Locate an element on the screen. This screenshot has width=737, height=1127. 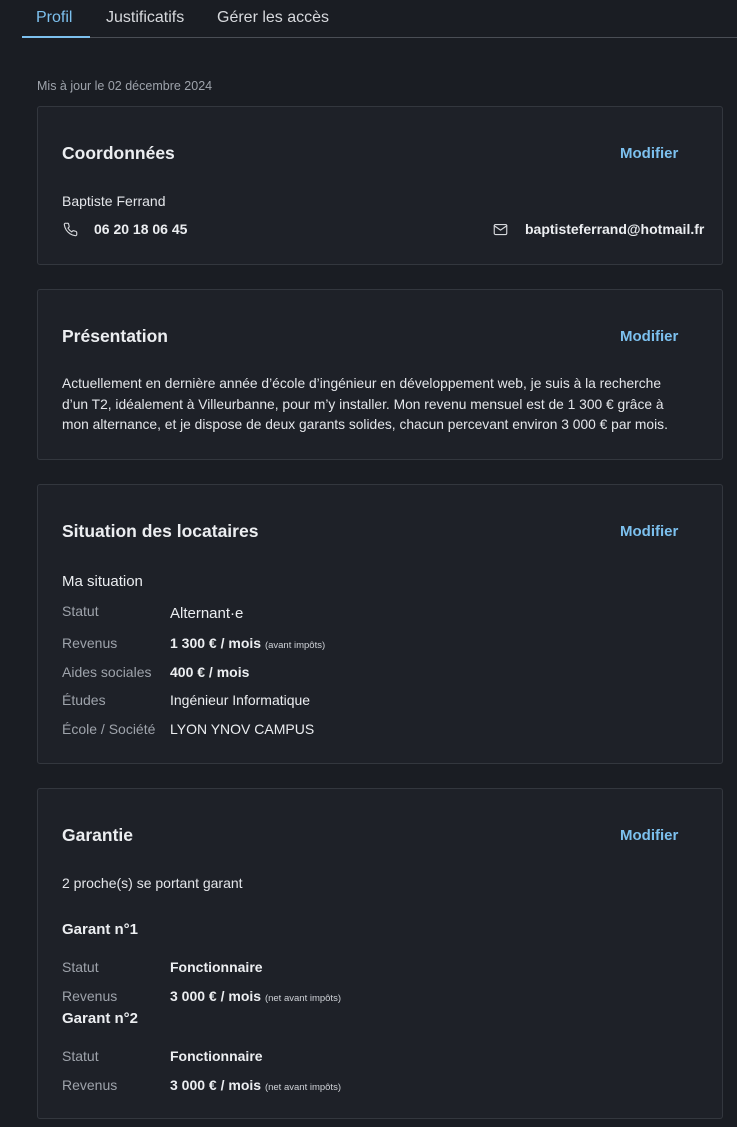
modify-presentation-button: Modifier is located at coordinates (649, 336).